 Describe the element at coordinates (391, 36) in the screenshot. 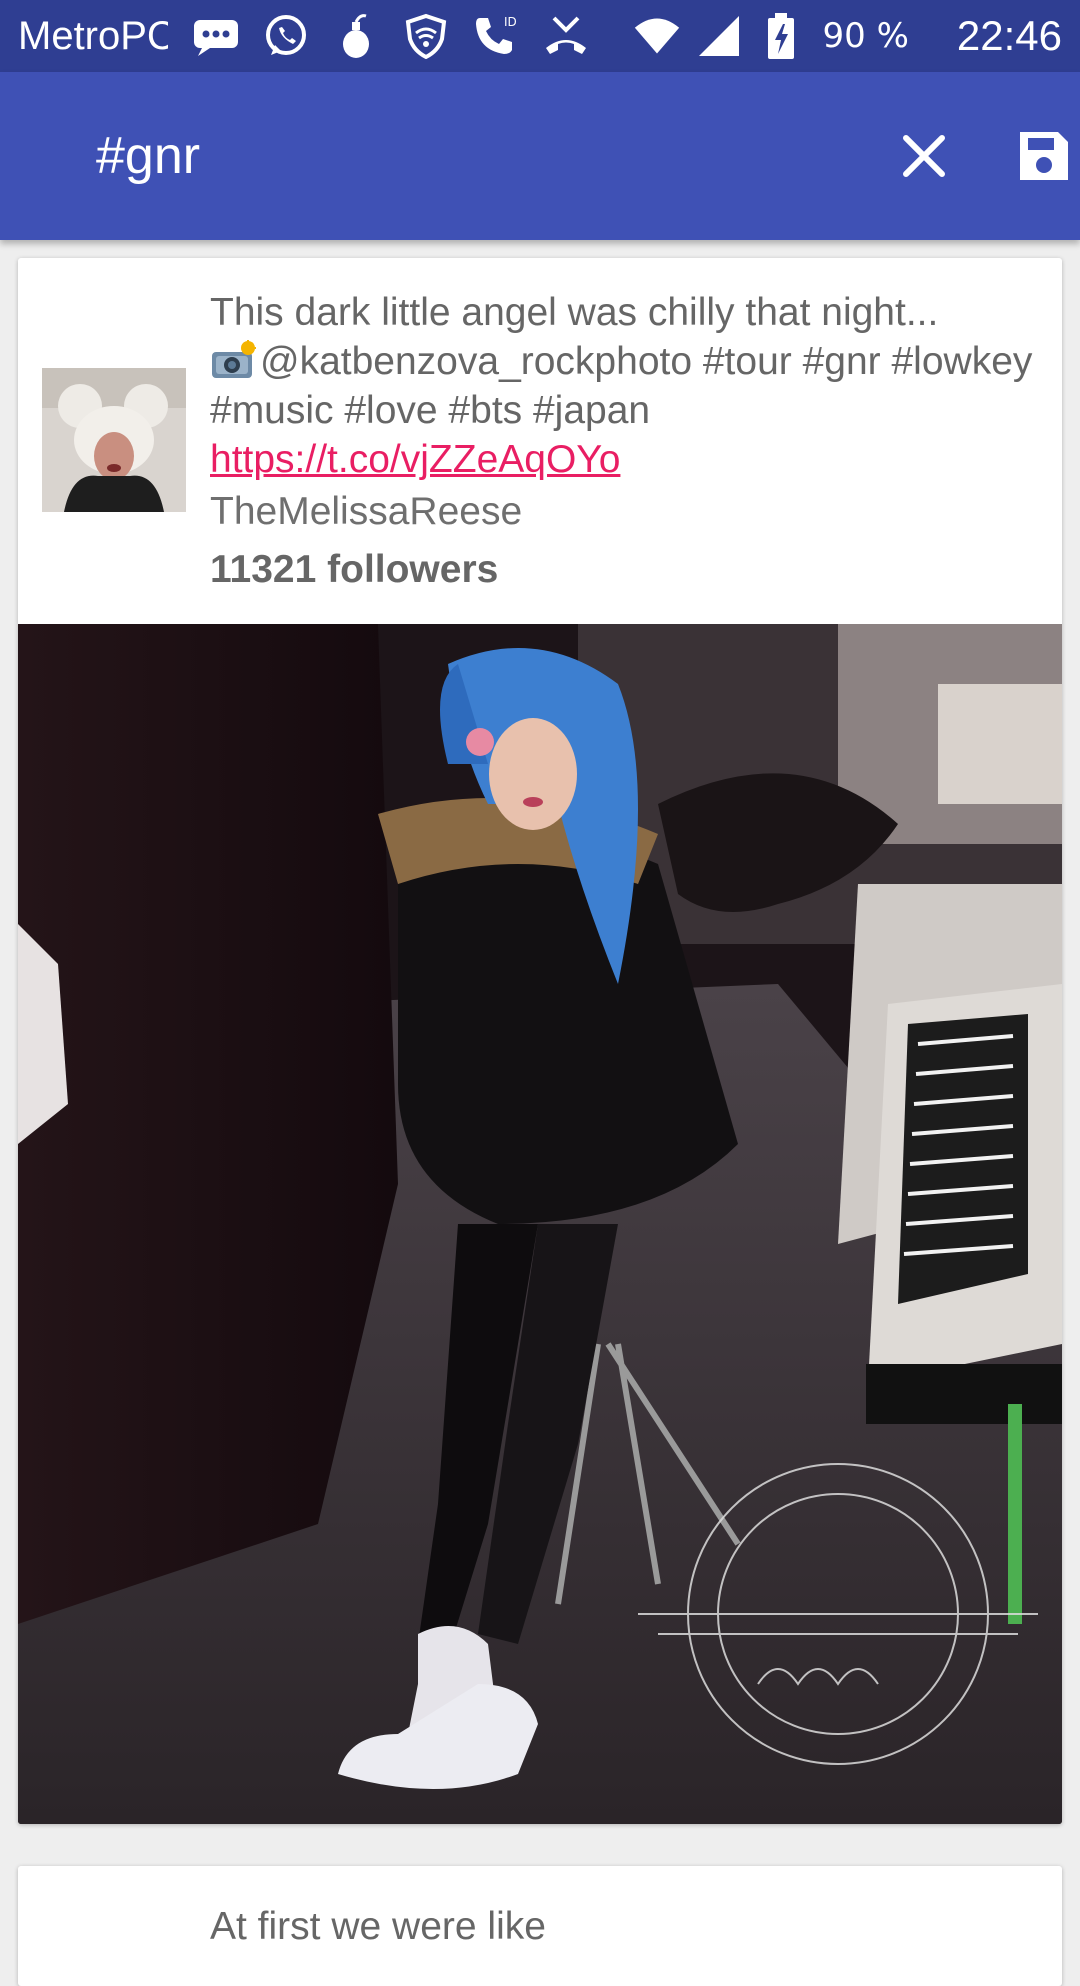

I see `notification-icons: ID` at that location.